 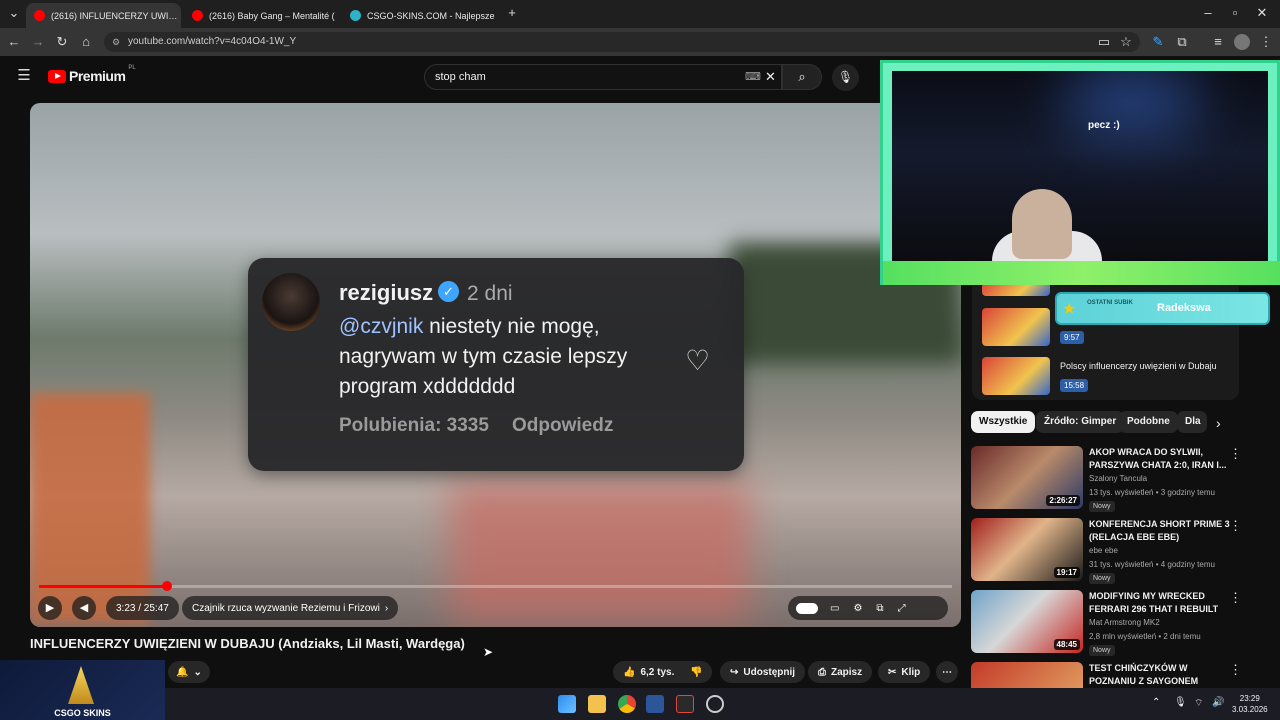 I want to click on tray-chevron-icon: ⌃, so click(x=1156, y=702).